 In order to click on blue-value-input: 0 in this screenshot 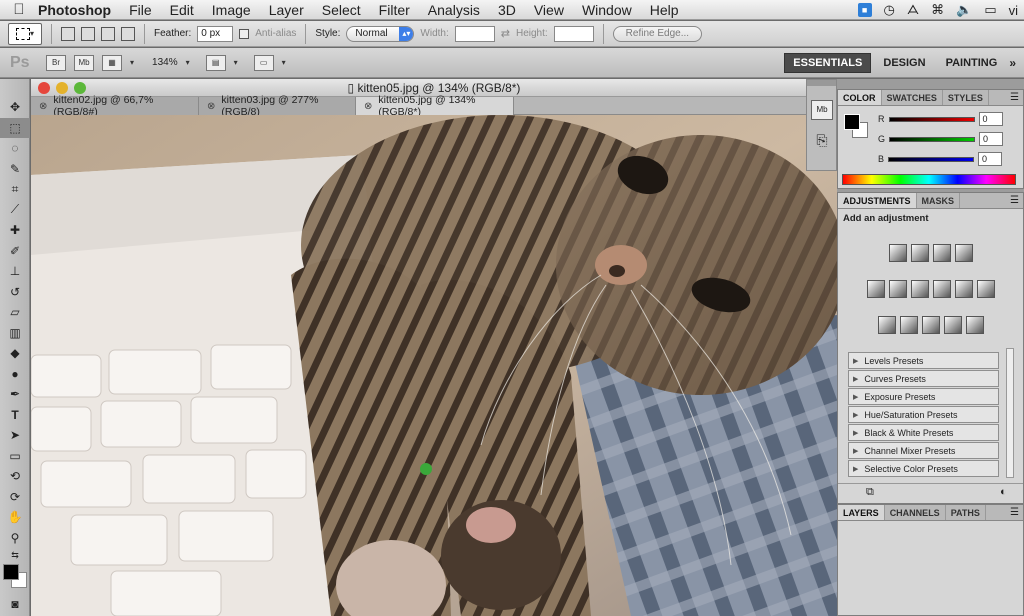, I will do `click(990, 159)`.